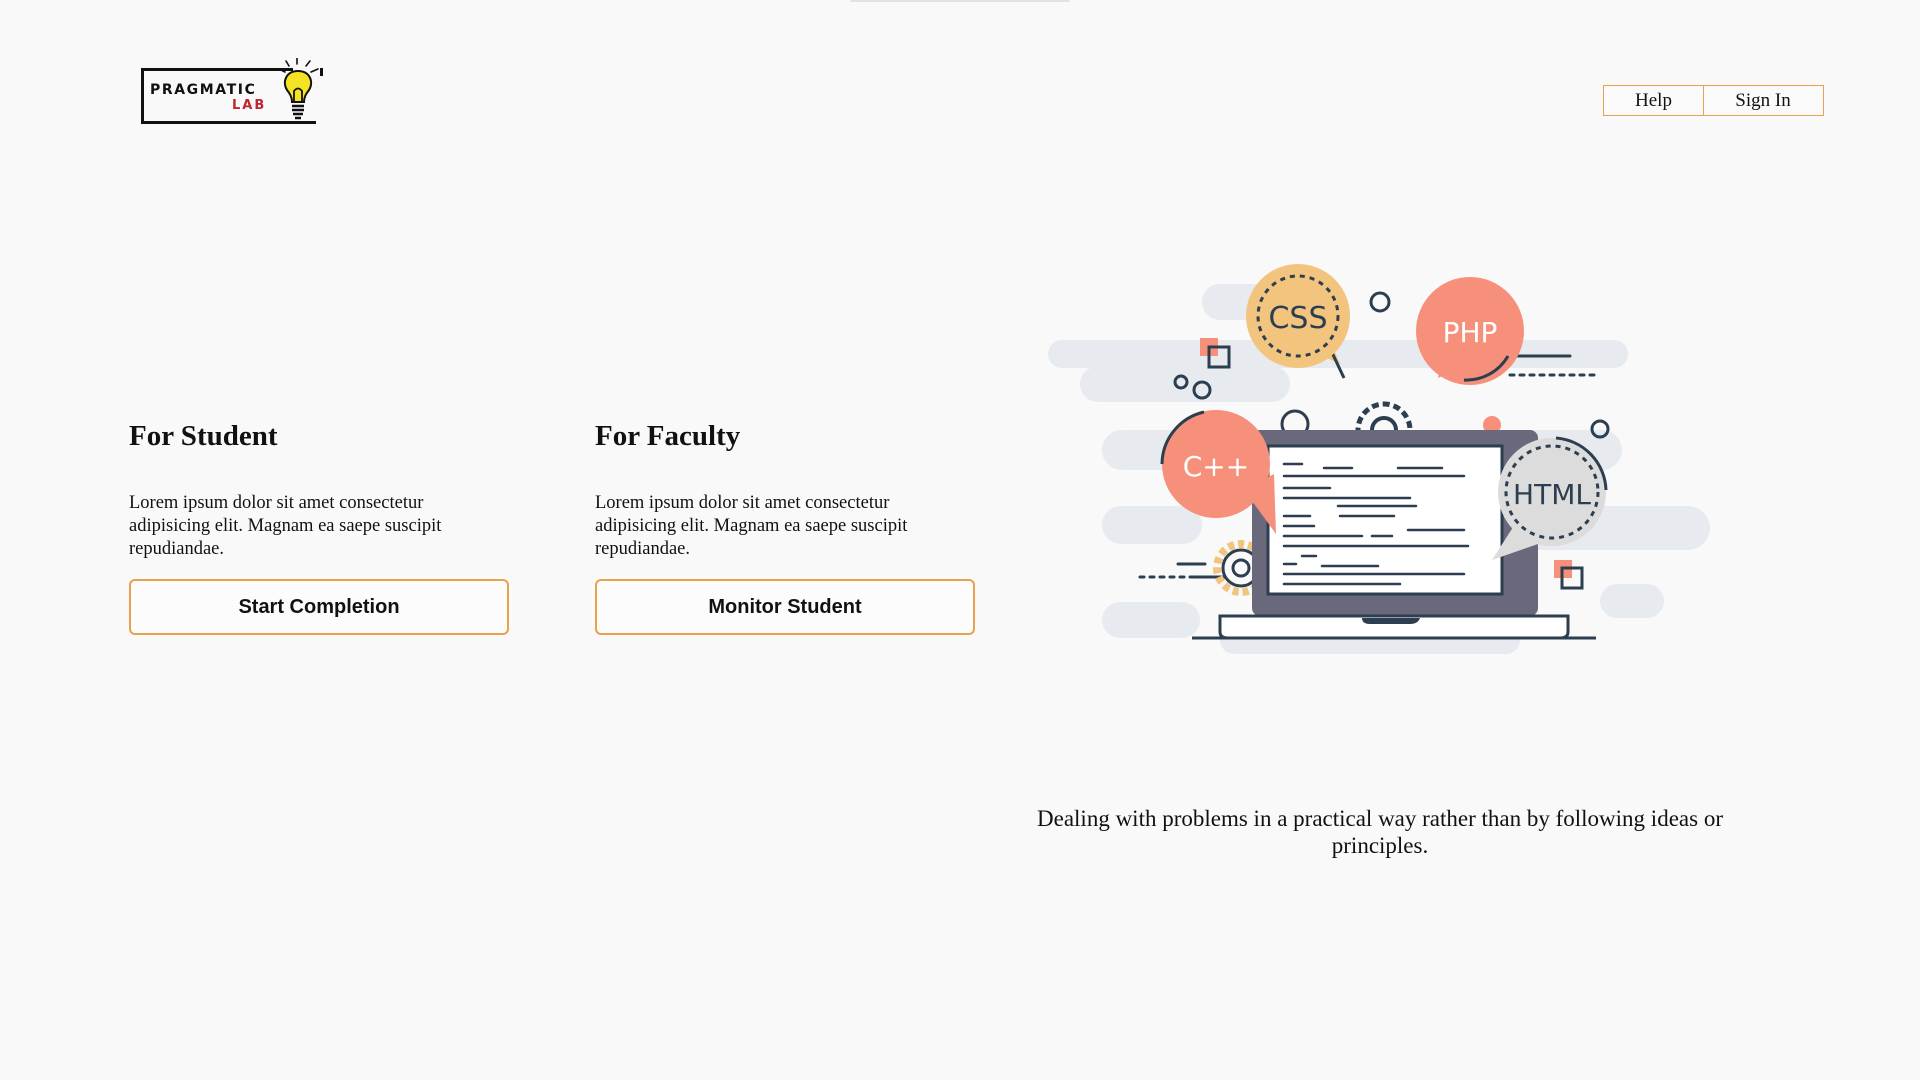  What do you see at coordinates (785, 607) in the screenshot?
I see `monitor-student-button: Monitor Student` at bounding box center [785, 607].